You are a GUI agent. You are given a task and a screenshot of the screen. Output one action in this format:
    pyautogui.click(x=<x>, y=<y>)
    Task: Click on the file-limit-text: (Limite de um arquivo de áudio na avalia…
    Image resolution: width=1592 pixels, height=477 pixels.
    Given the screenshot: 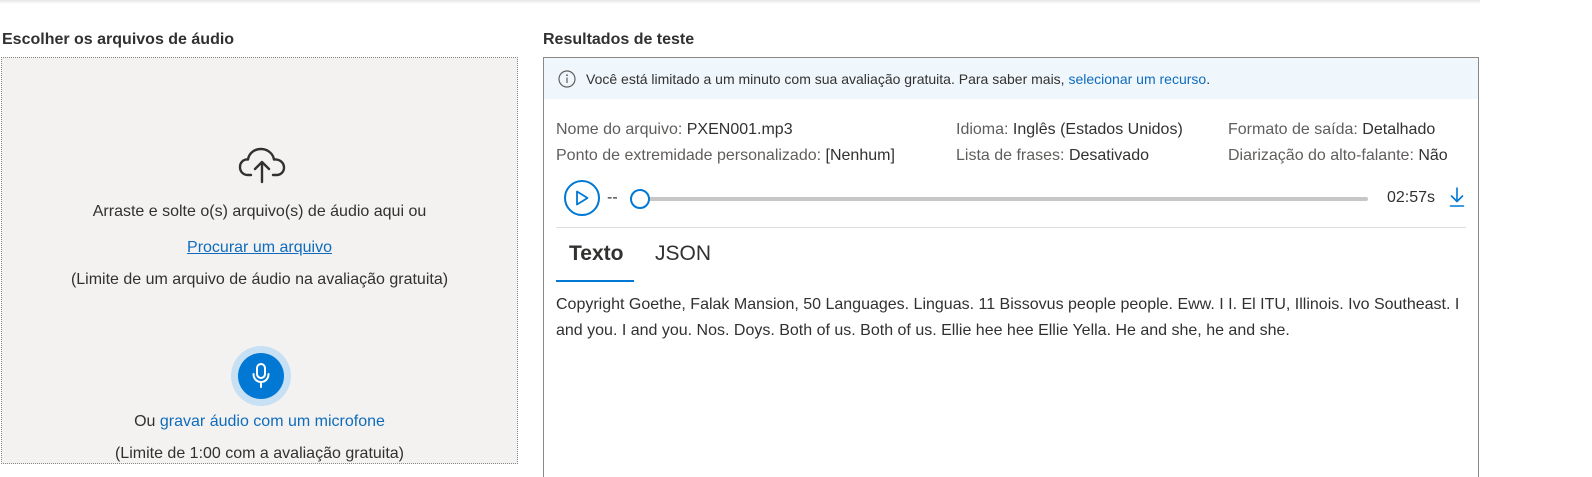 What is the action you would take?
    pyautogui.click(x=259, y=279)
    